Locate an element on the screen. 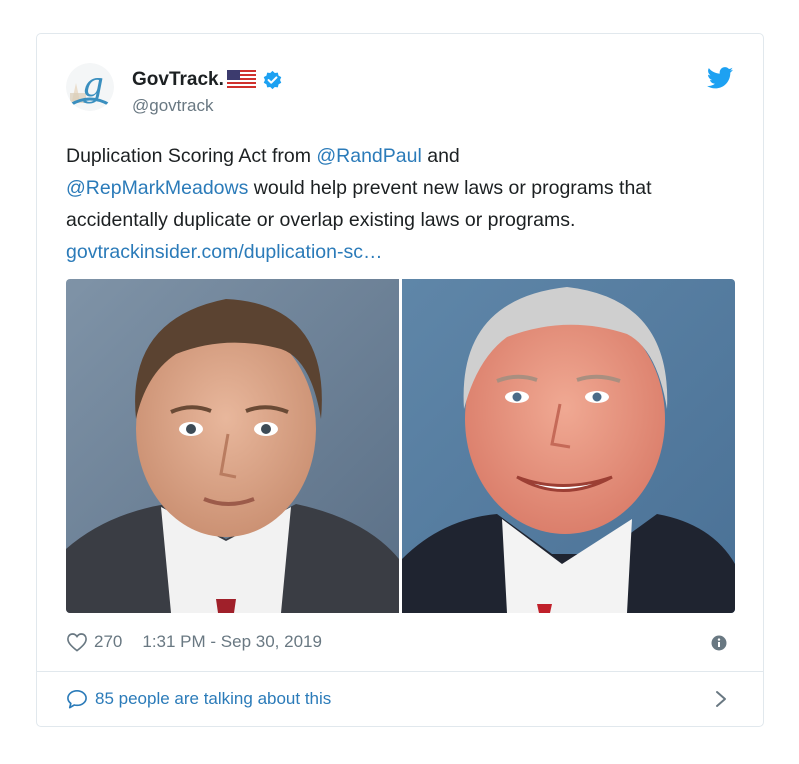 The width and height of the screenshot is (799, 764). tweet-text-and: and is located at coordinates (440, 156).